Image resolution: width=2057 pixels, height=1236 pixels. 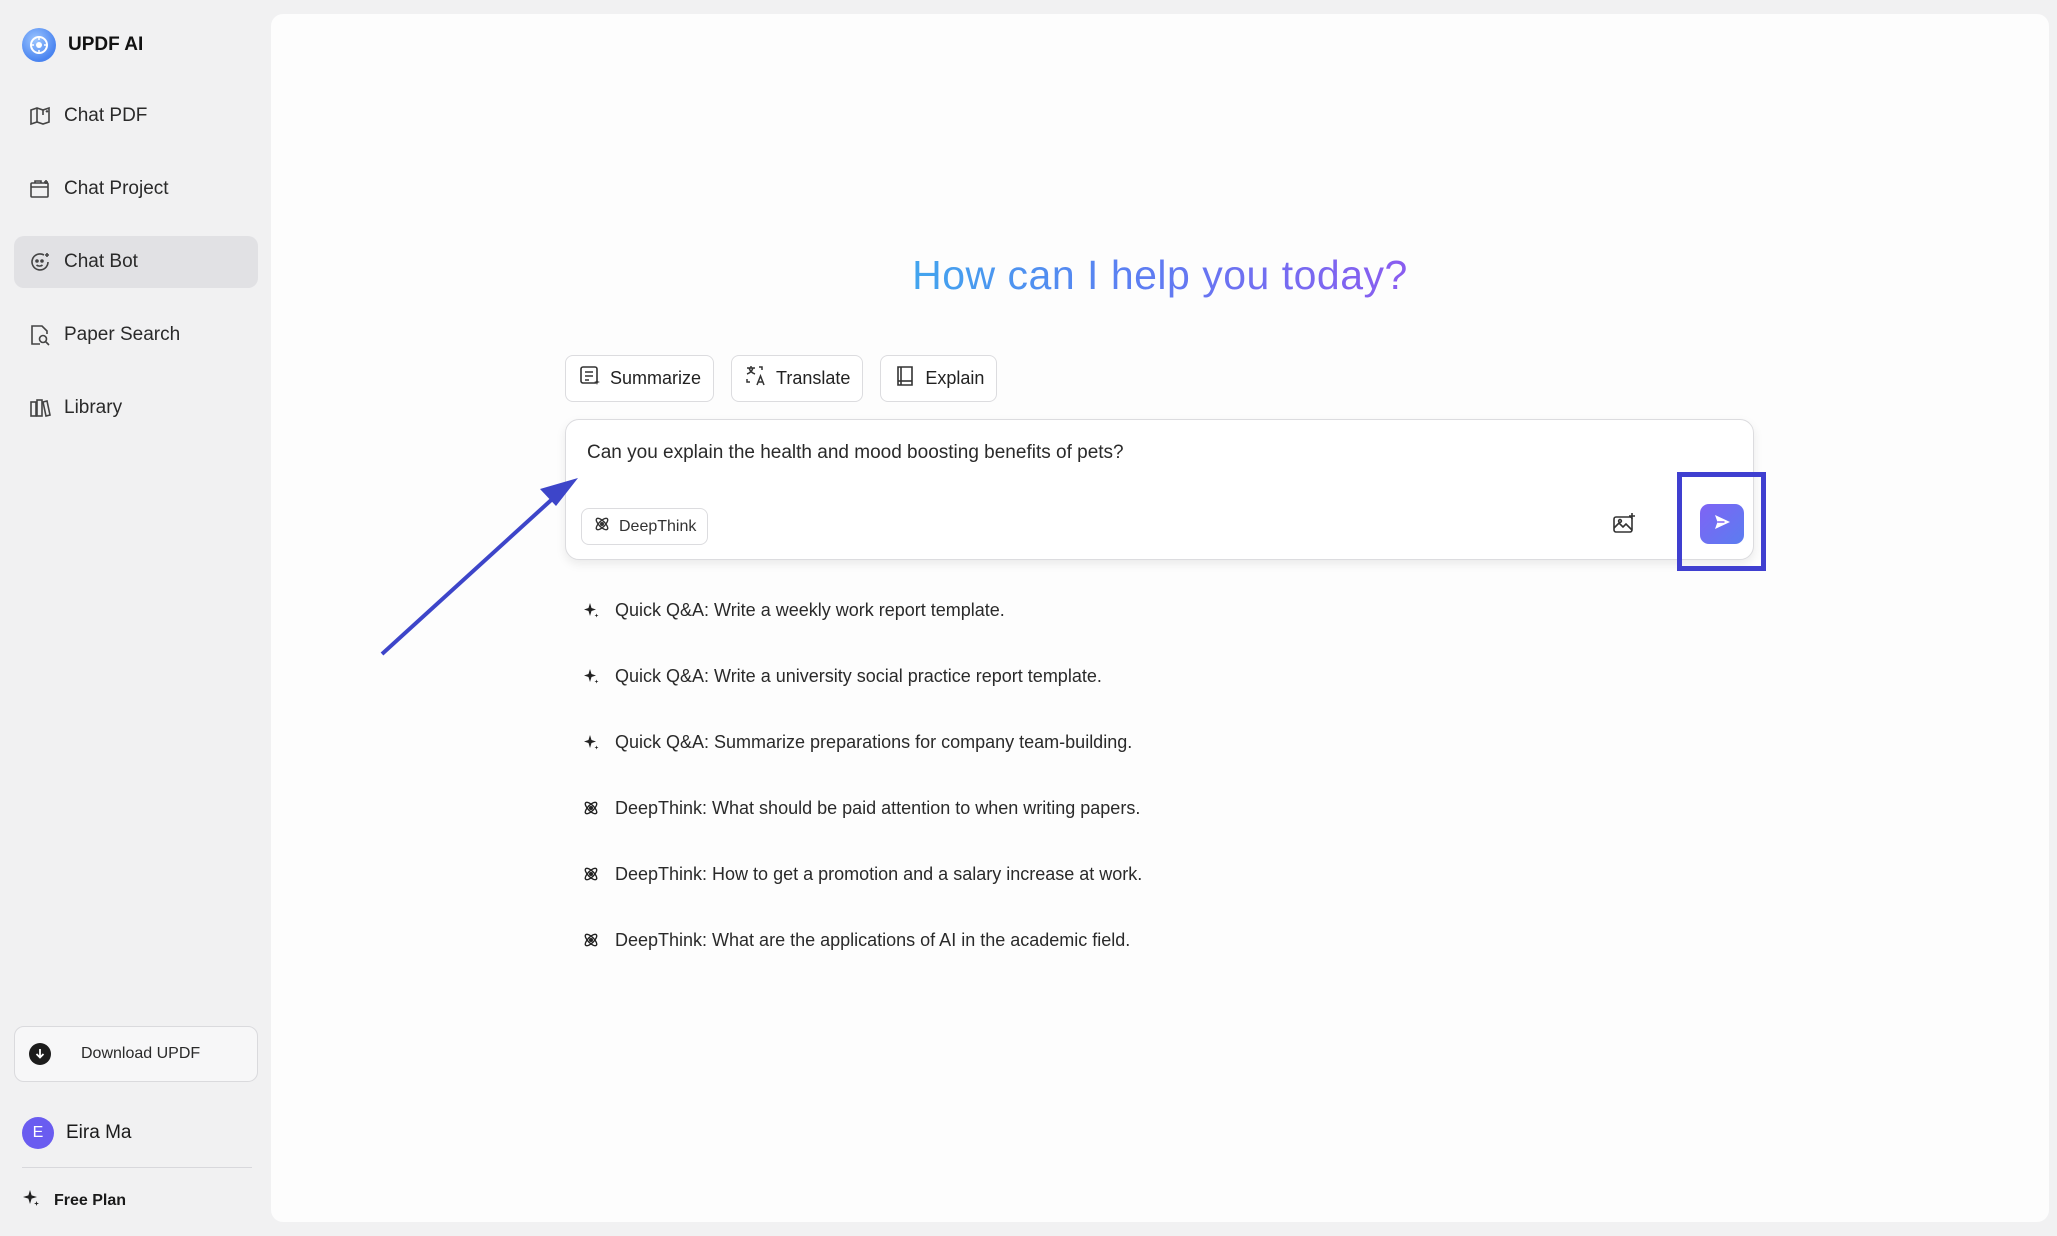 I want to click on avatar: E, so click(x=38, y=1133).